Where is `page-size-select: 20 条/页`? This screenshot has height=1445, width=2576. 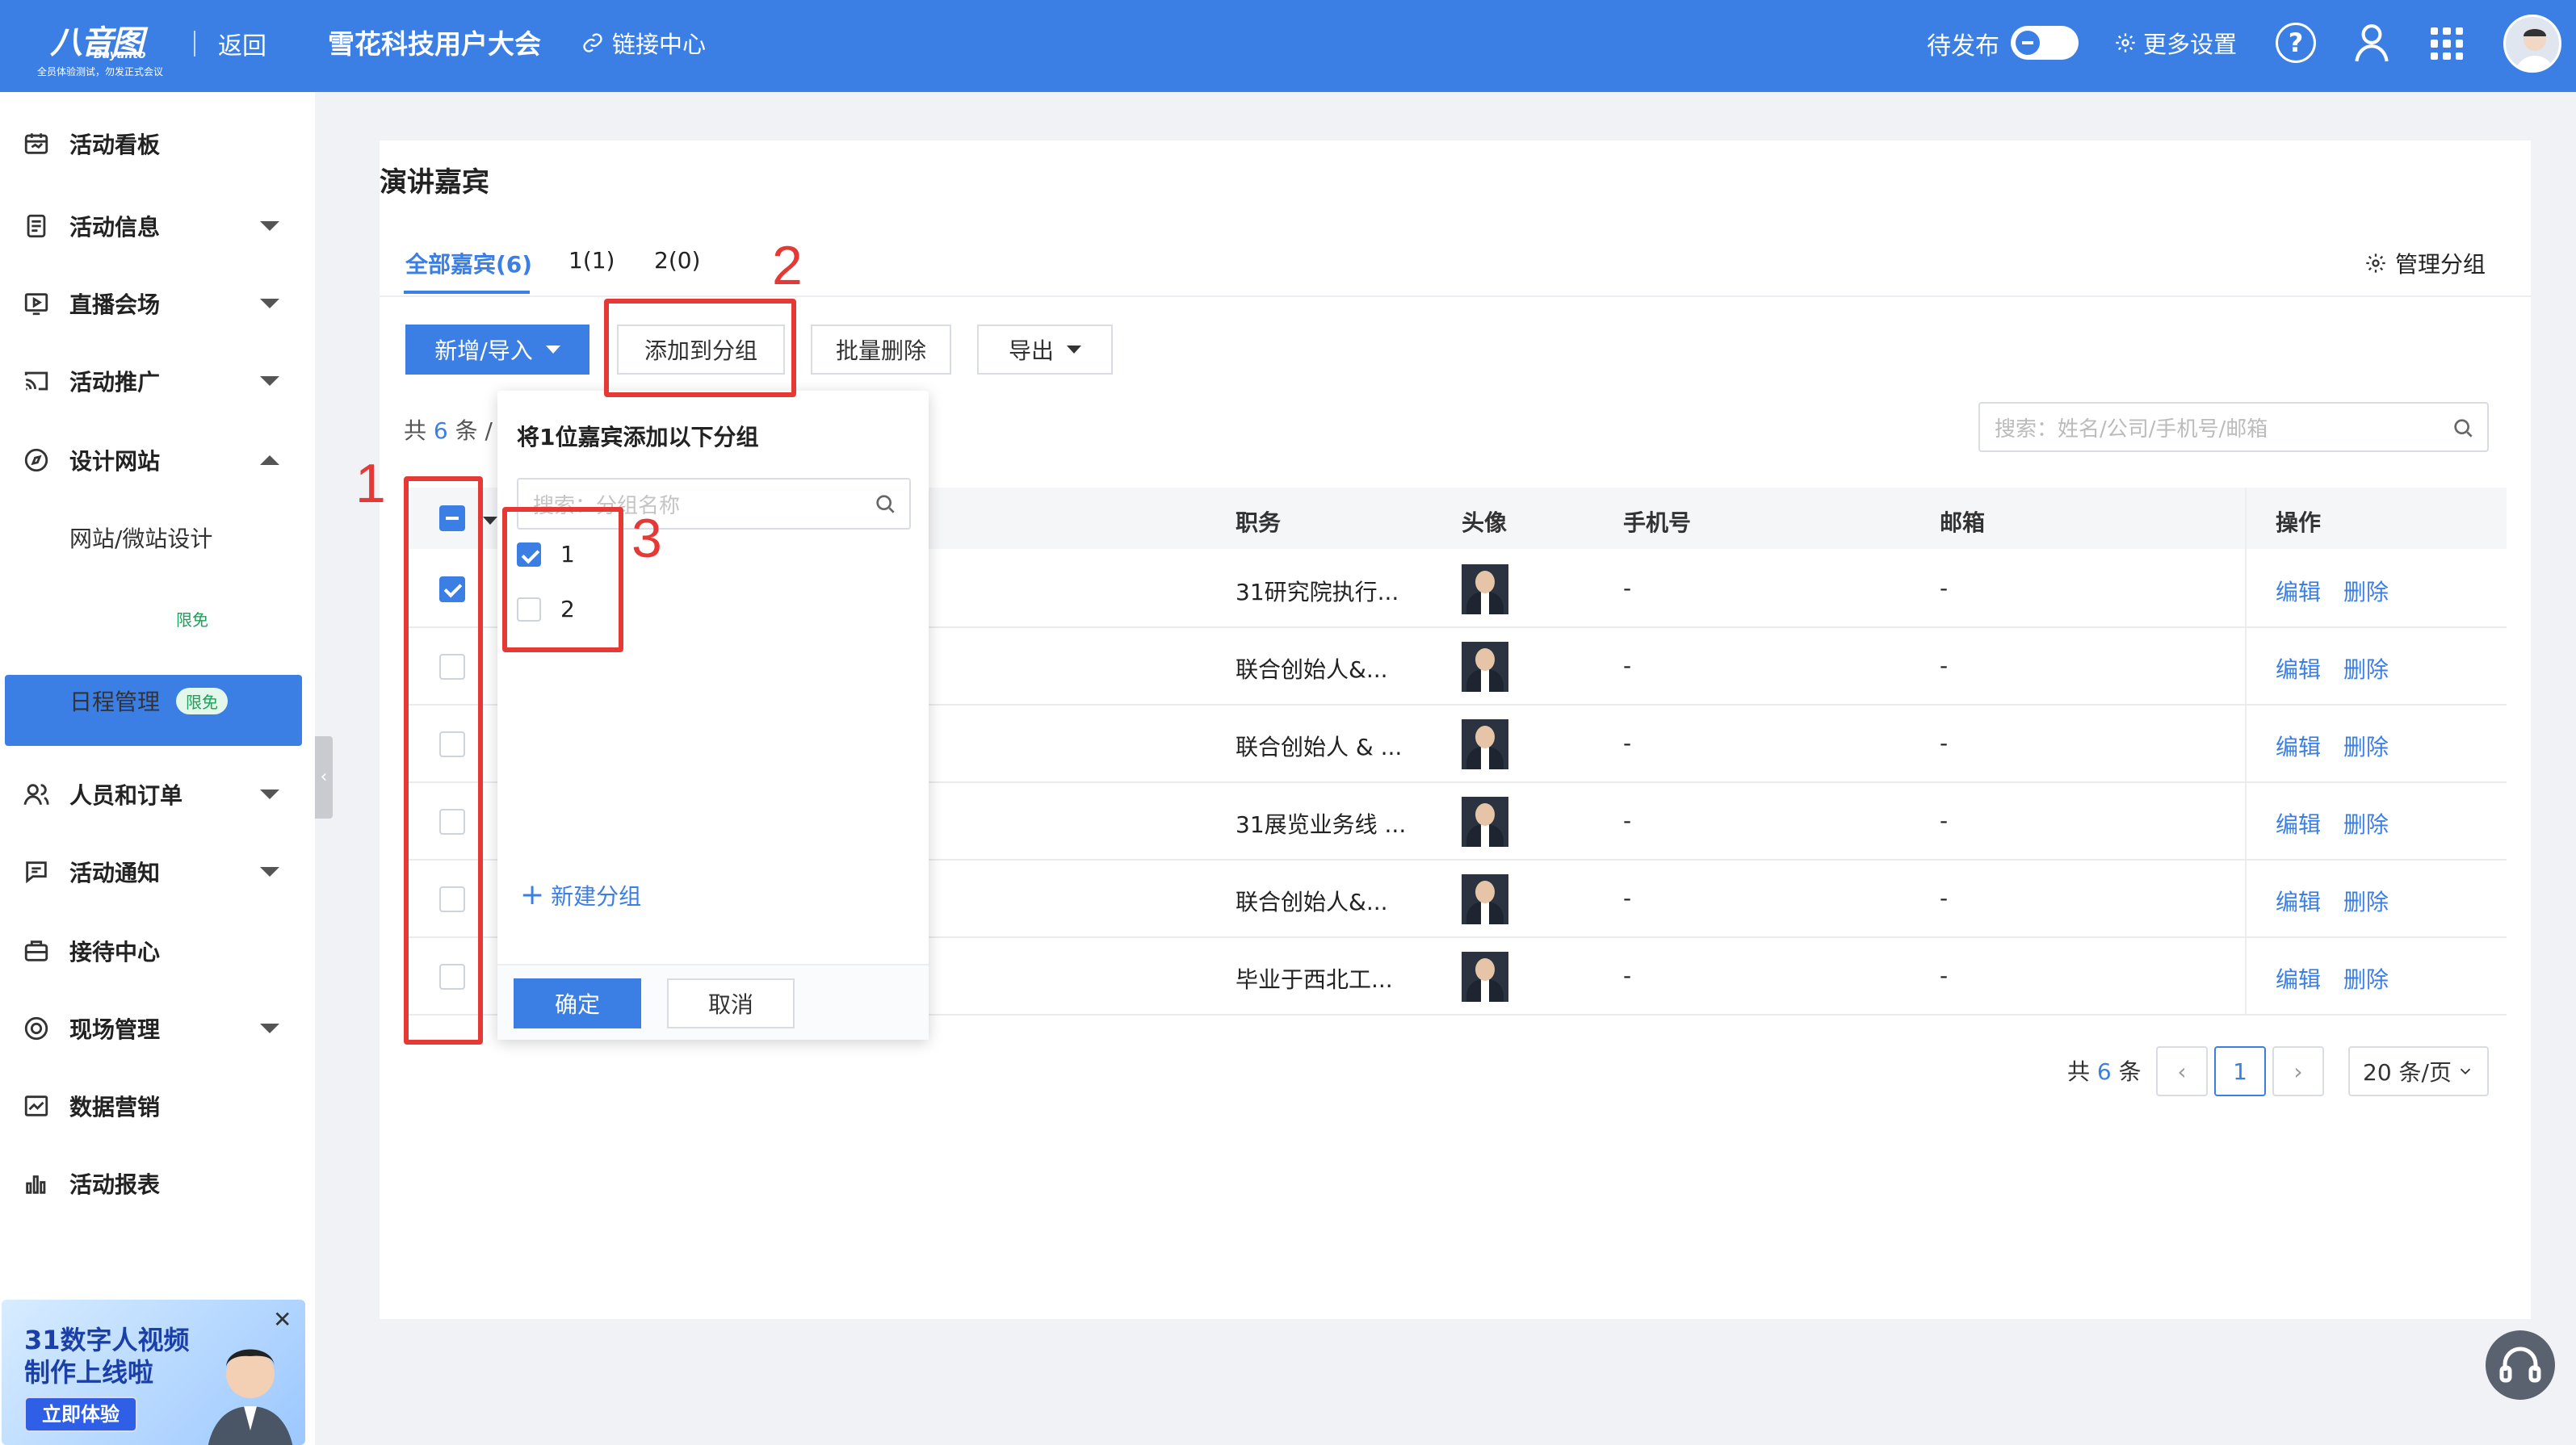
page-size-select: 20 条/页 is located at coordinates (2418, 1071).